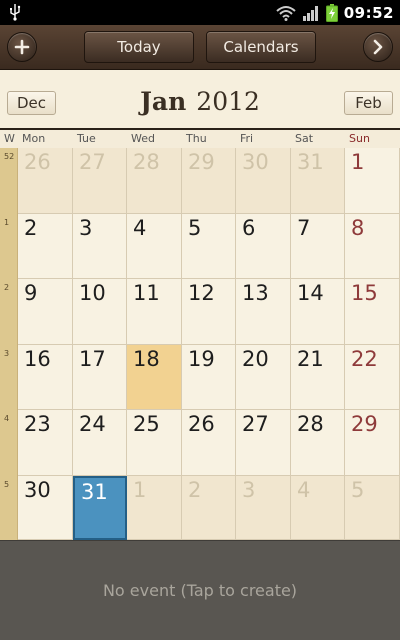 The height and width of the screenshot is (640, 400). Describe the element at coordinates (368, 12) in the screenshot. I see `clock-time: 09:52` at that location.